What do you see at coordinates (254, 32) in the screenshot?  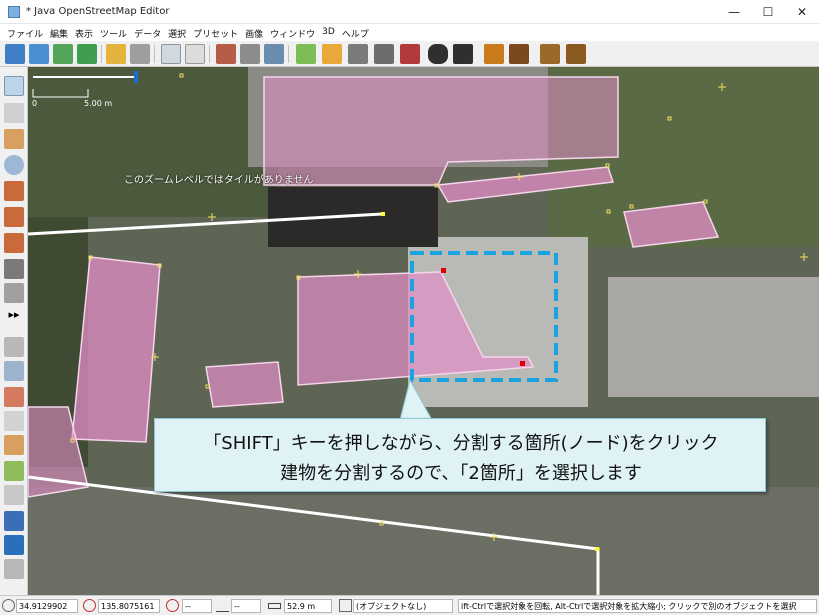 I see `menu-imagery: 画像` at bounding box center [254, 32].